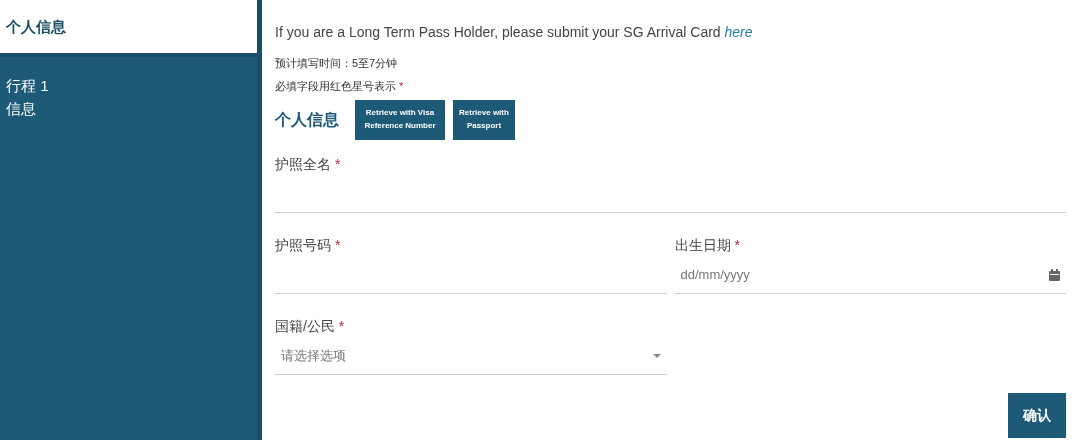 The width and height of the screenshot is (1080, 440). Describe the element at coordinates (656, 355) in the screenshot. I see `caret-icon` at that location.